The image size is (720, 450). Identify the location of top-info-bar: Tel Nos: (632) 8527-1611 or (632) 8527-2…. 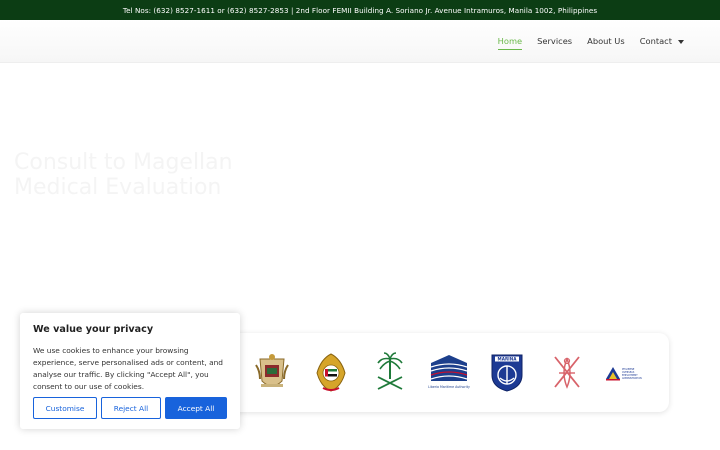
(360, 10).